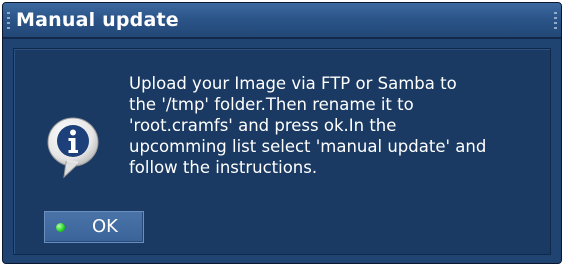 This screenshot has width=564, height=266. Describe the element at coordinates (105, 226) in the screenshot. I see `ok-button-label: OK` at that location.